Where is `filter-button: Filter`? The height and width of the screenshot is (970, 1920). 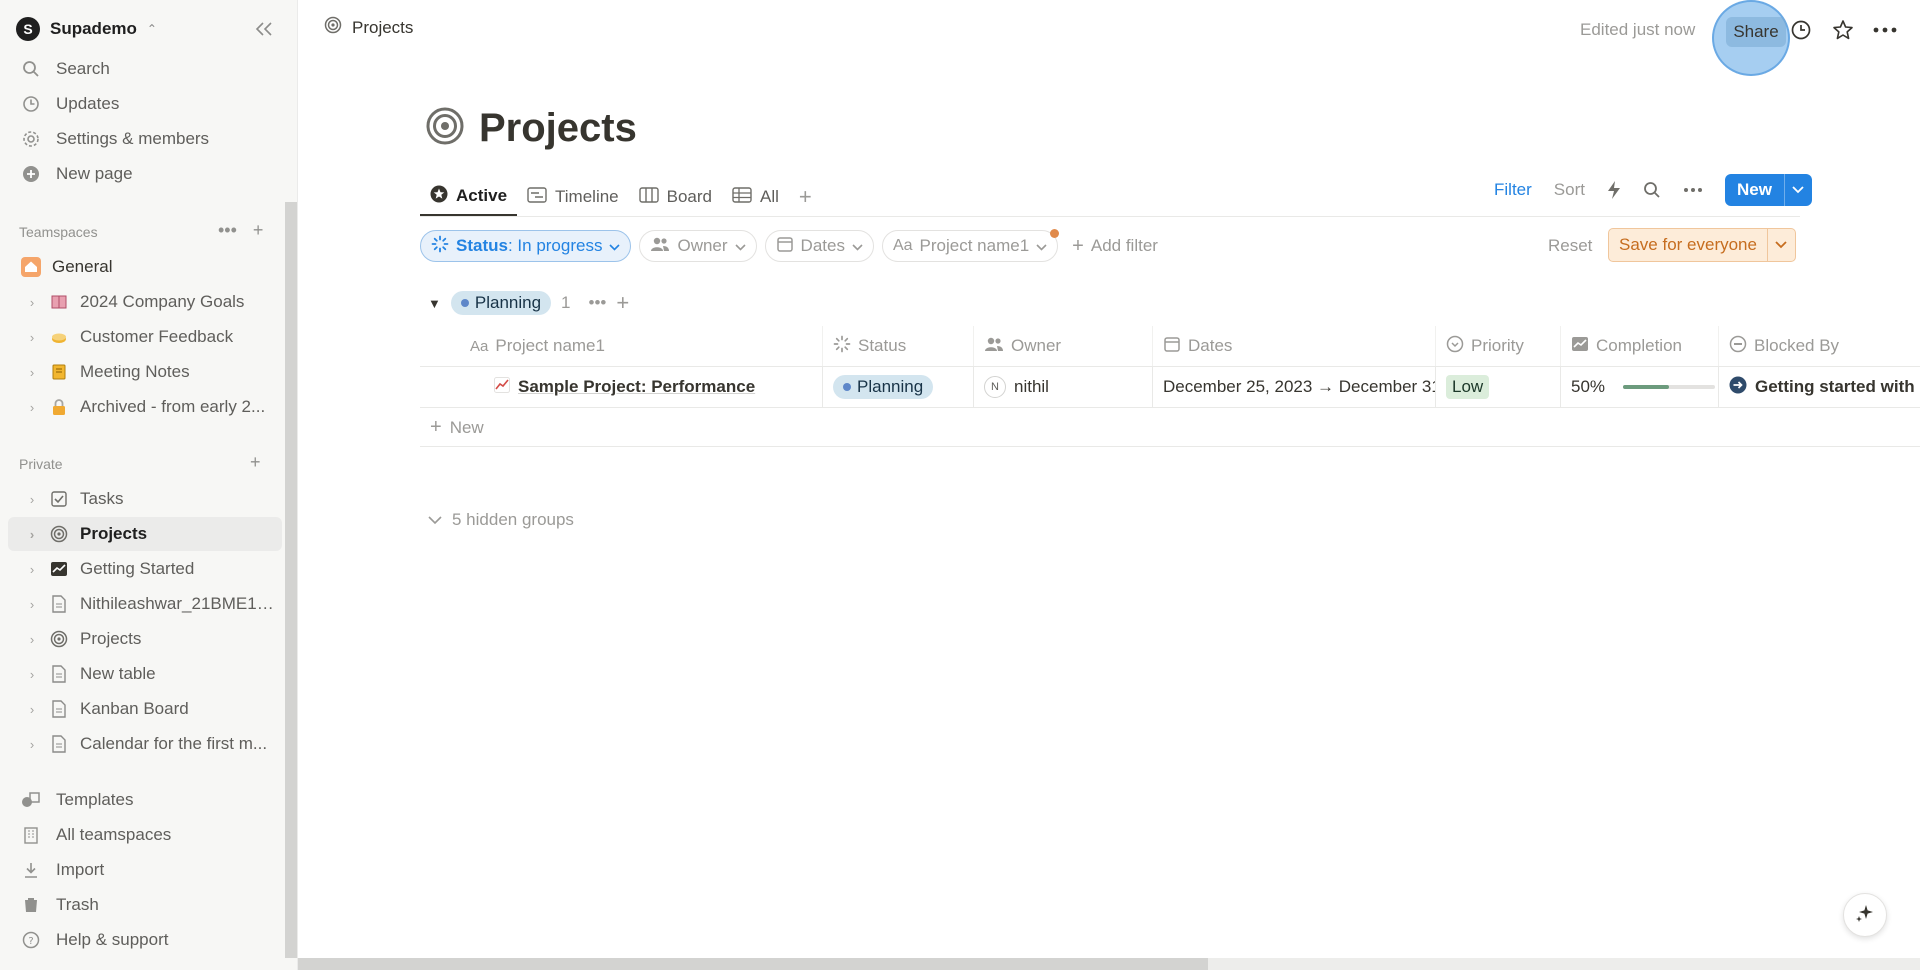
filter-button: Filter is located at coordinates (1513, 190).